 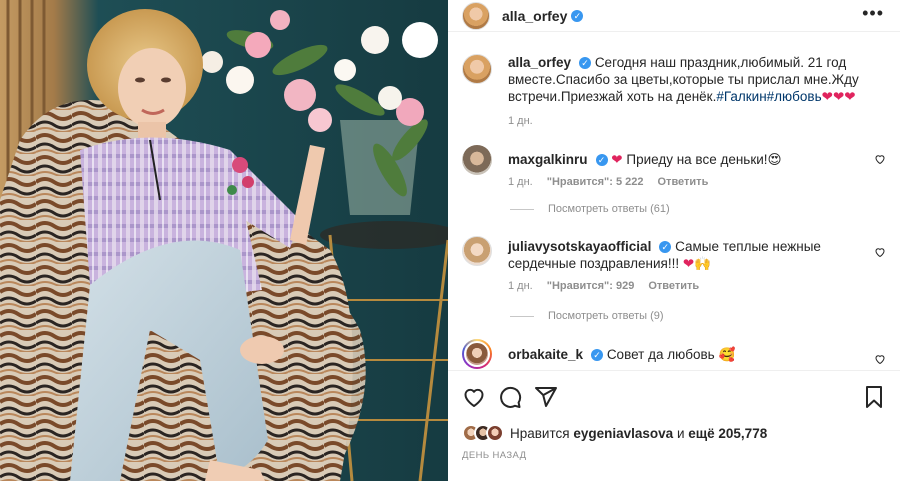 What do you see at coordinates (545, 354) in the screenshot?
I see `comment-username: orbakaite_k` at bounding box center [545, 354].